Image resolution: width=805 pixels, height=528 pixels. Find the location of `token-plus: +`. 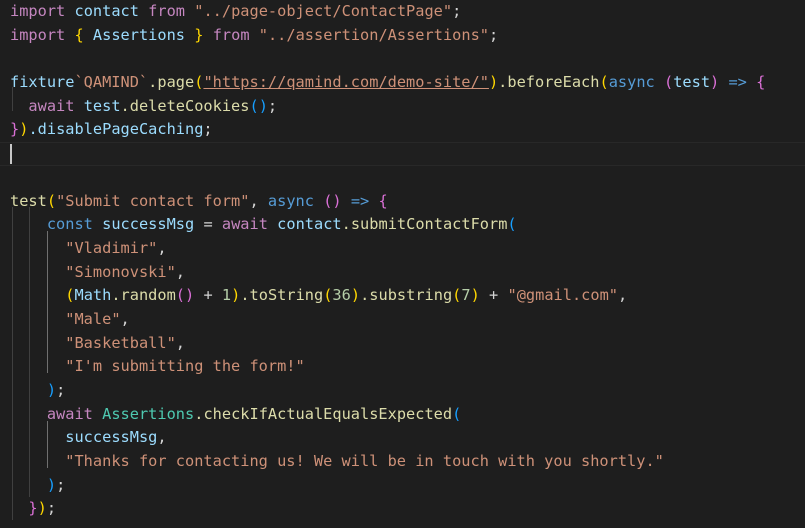

token-plus: + is located at coordinates (208, 295).